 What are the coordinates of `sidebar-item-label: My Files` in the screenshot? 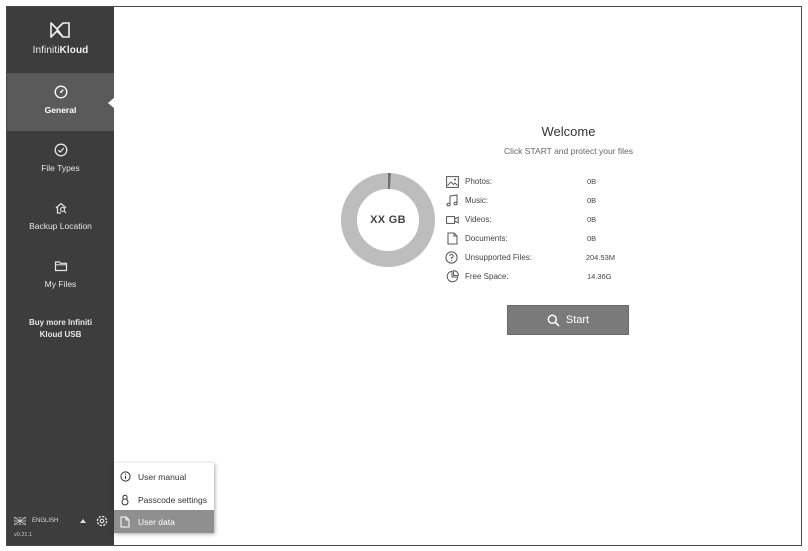 It's located at (60, 284).